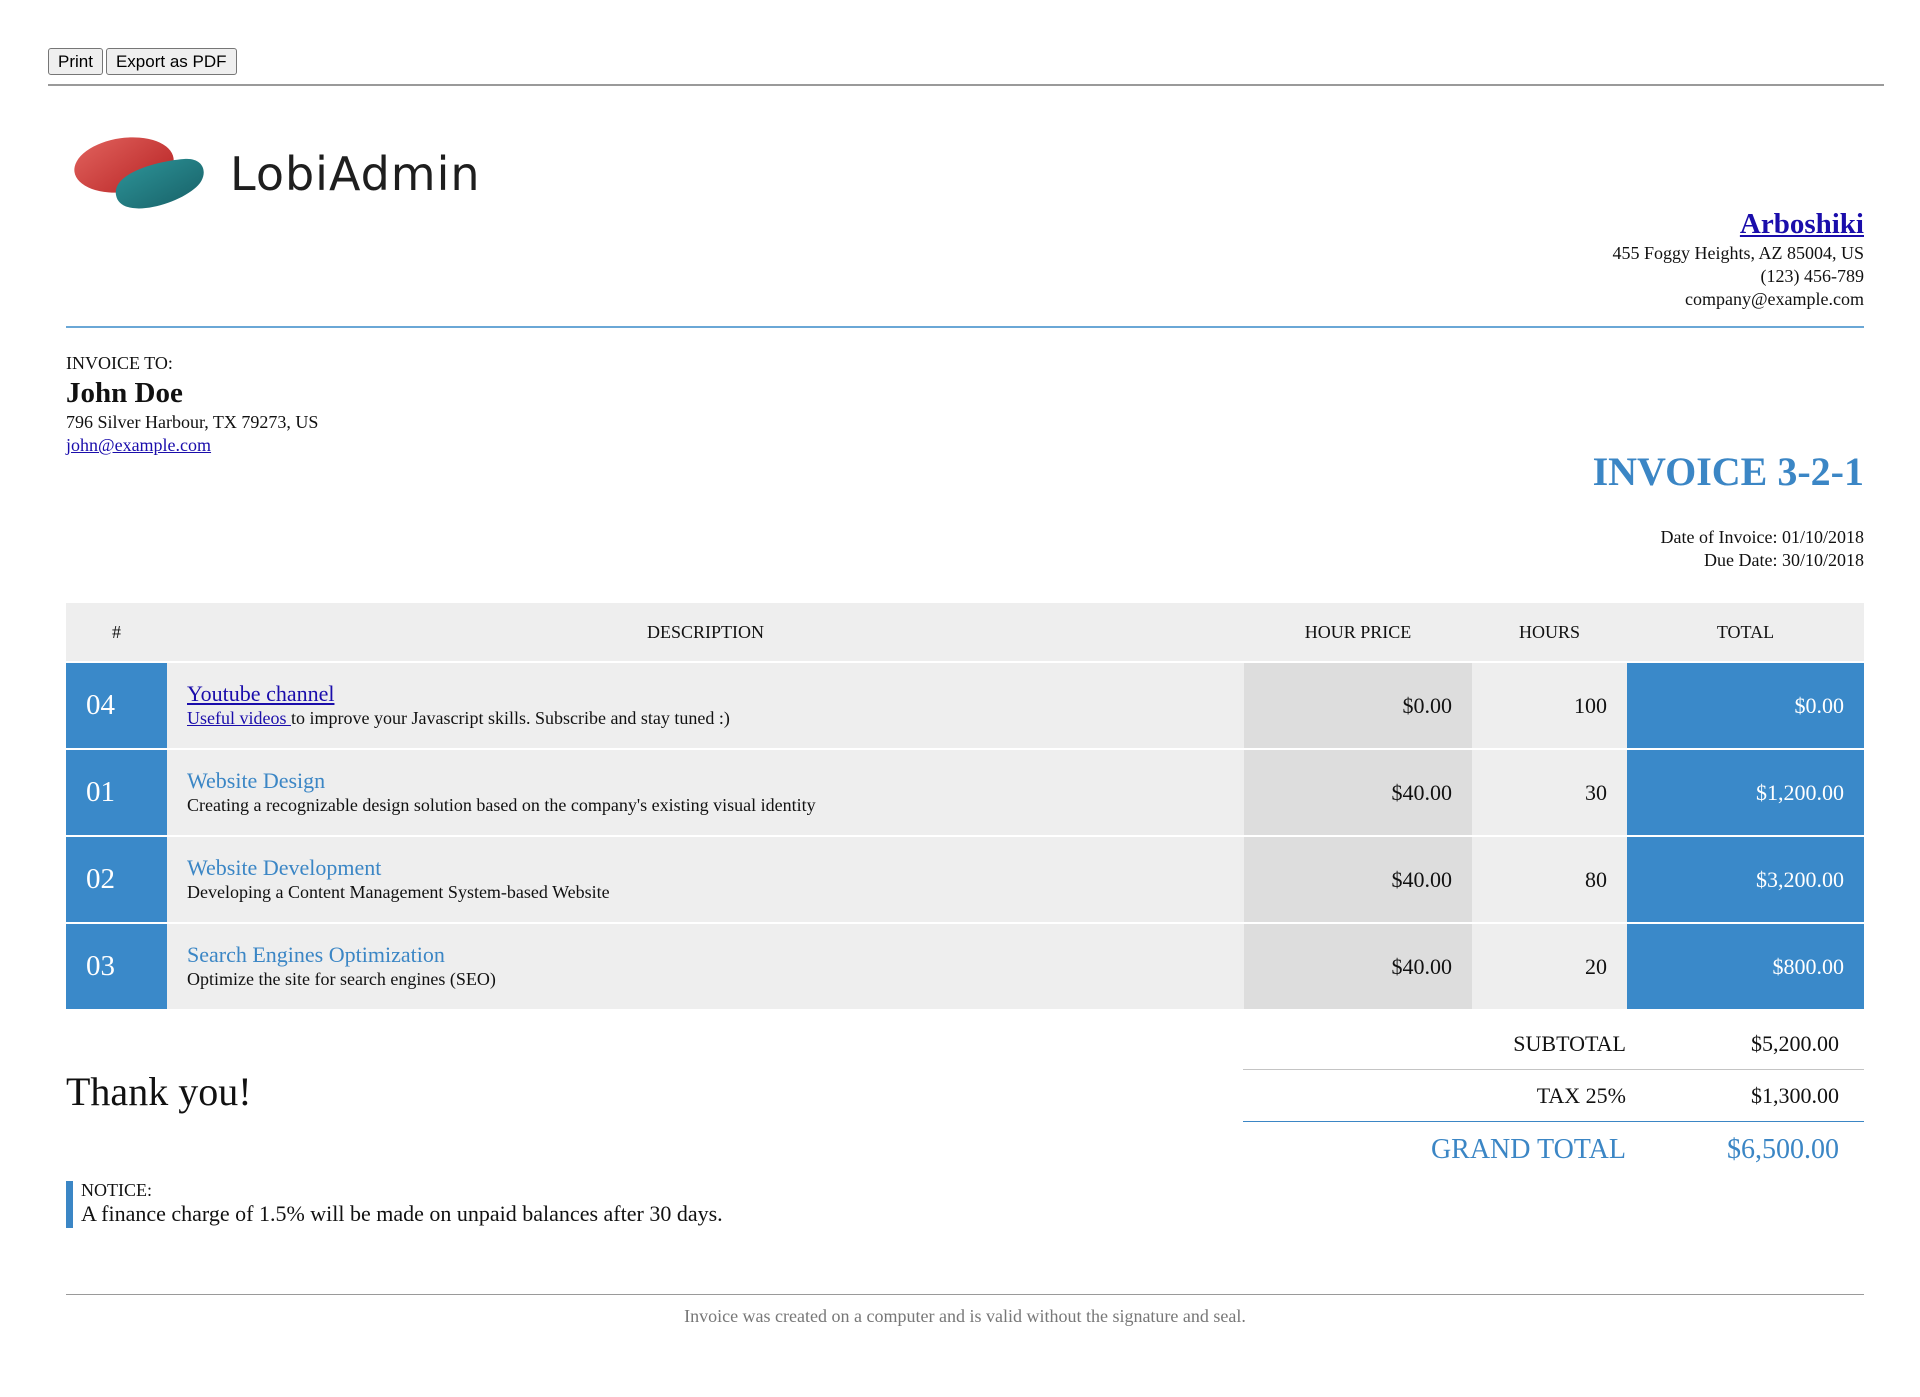 This screenshot has height=1397, width=1920. What do you see at coordinates (1774, 299) in the screenshot?
I see `company-email: company@example.com` at bounding box center [1774, 299].